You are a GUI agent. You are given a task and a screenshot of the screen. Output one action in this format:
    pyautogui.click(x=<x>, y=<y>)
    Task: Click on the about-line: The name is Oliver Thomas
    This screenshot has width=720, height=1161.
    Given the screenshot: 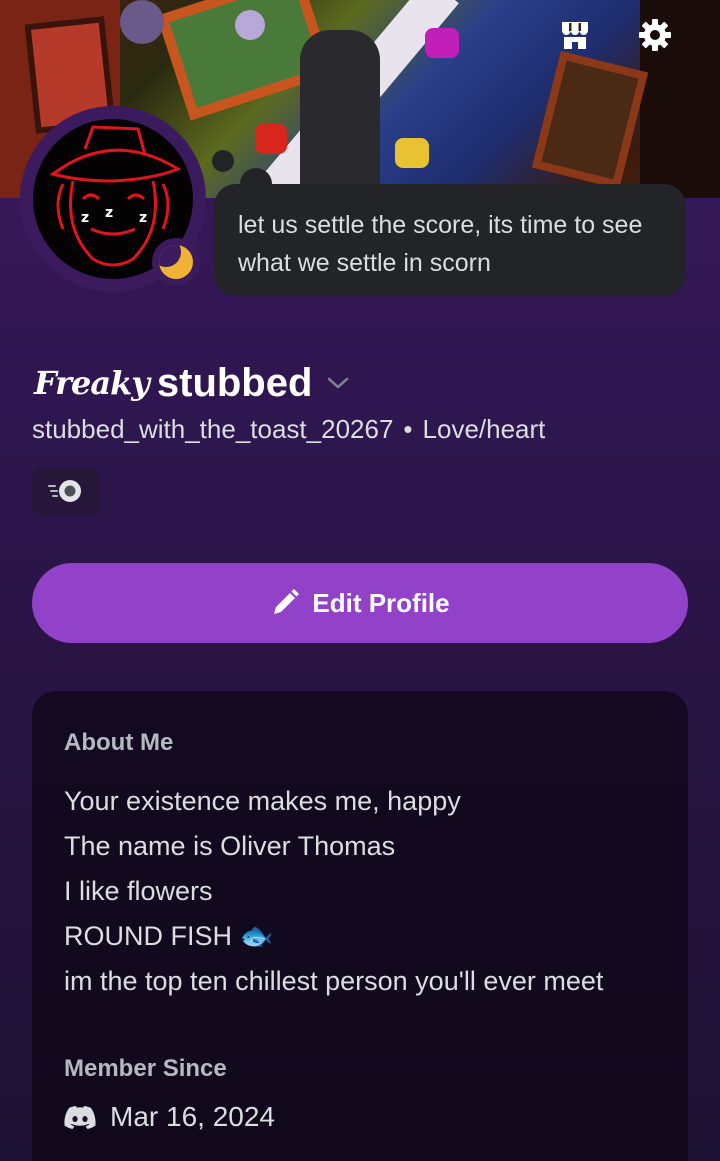 What is the action you would take?
    pyautogui.click(x=230, y=846)
    